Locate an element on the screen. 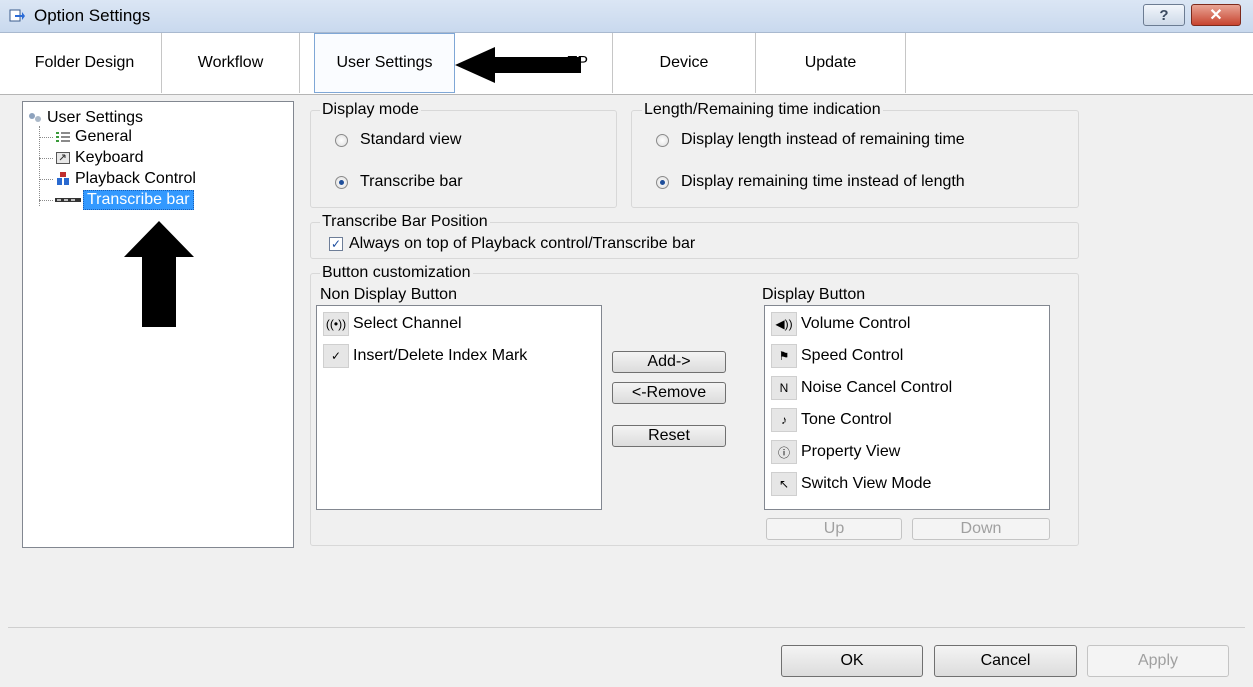  length-indication-group is located at coordinates (855, 159).